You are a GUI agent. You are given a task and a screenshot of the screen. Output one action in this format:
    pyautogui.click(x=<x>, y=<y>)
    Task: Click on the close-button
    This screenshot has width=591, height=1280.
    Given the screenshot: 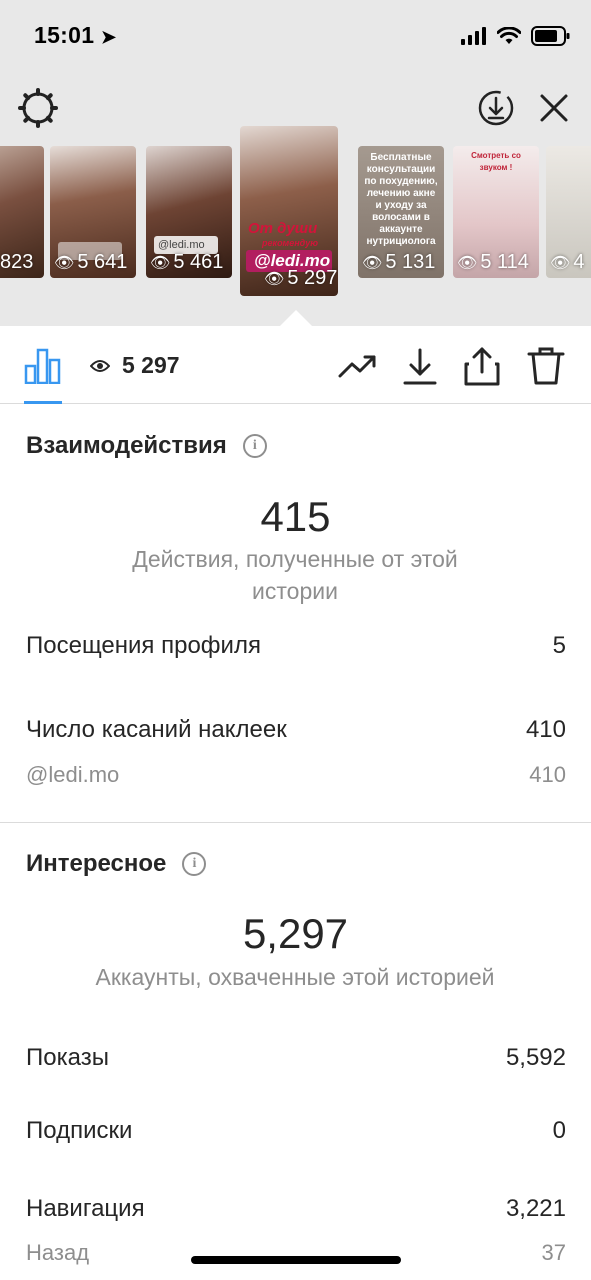 What is the action you would take?
    pyautogui.click(x=554, y=108)
    